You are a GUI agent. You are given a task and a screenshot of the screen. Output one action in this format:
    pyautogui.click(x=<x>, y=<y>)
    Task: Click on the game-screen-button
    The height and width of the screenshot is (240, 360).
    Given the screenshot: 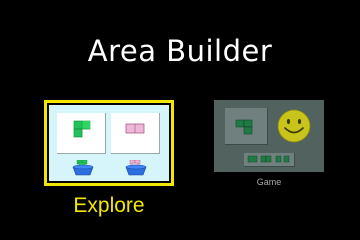 What is the action you would take?
    pyautogui.click(x=269, y=136)
    